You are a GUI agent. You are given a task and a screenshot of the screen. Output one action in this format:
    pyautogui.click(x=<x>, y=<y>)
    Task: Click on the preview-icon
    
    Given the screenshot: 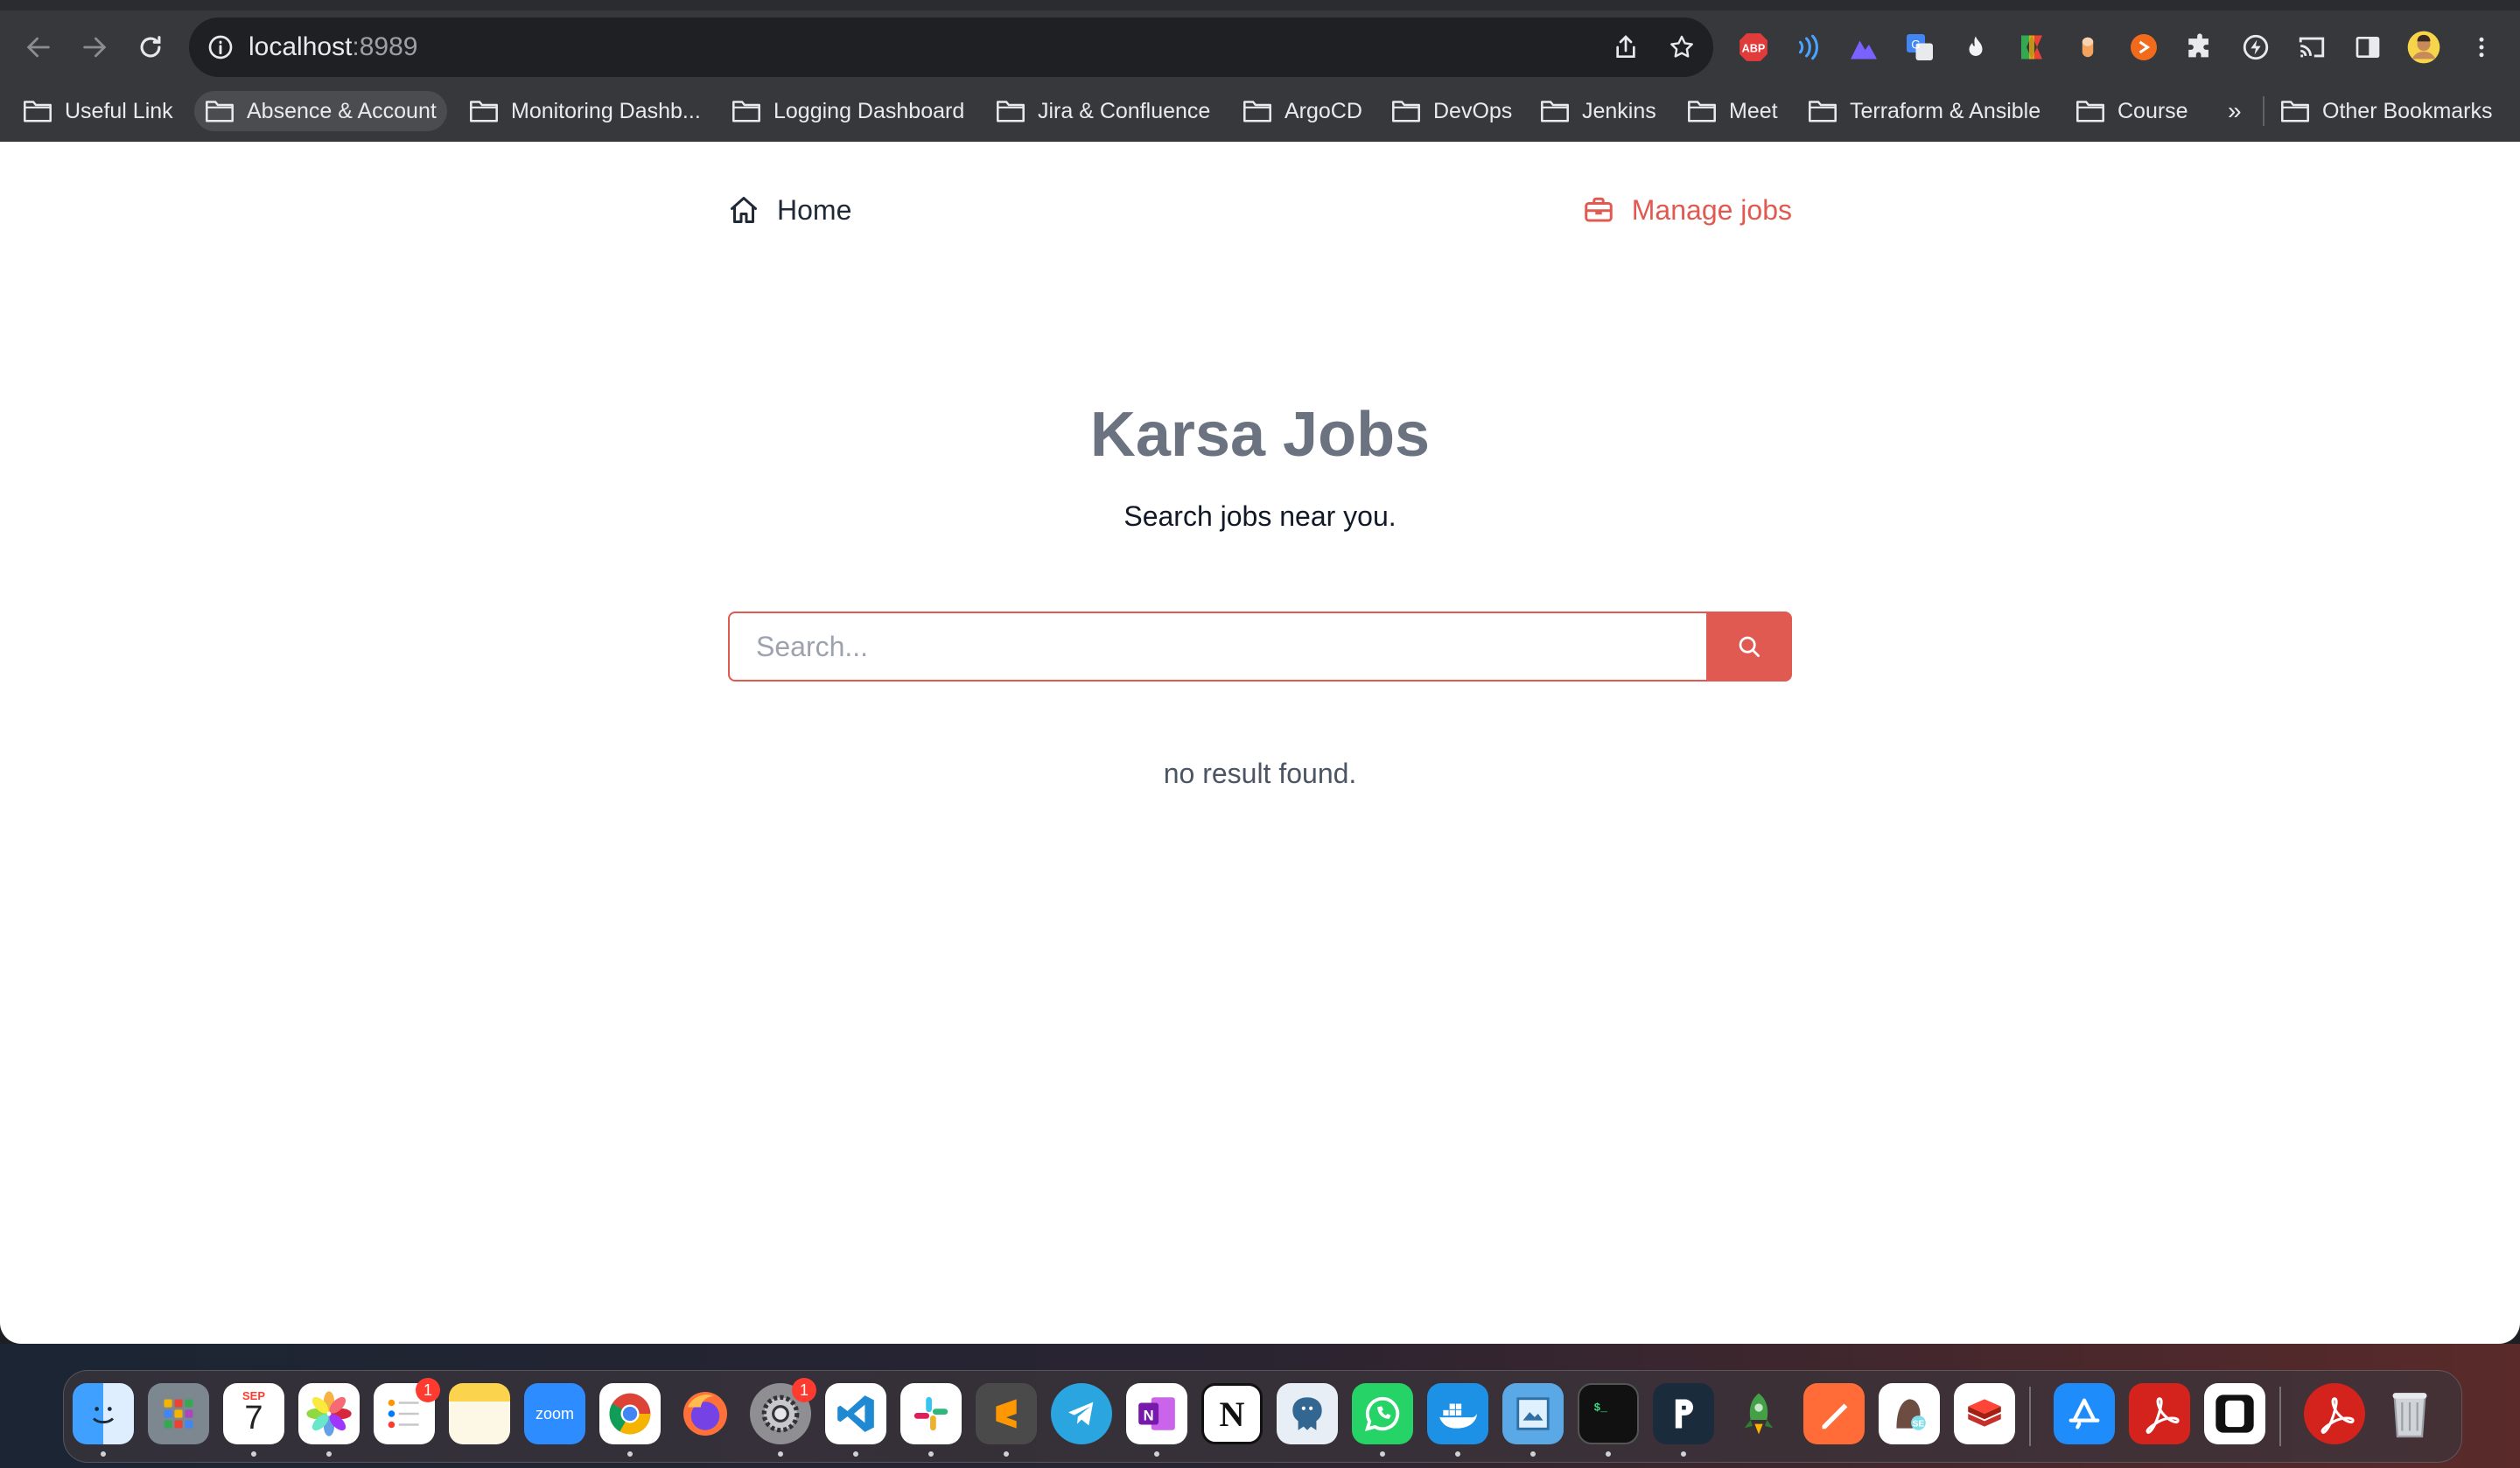 What is the action you would take?
    pyautogui.click(x=1533, y=1413)
    